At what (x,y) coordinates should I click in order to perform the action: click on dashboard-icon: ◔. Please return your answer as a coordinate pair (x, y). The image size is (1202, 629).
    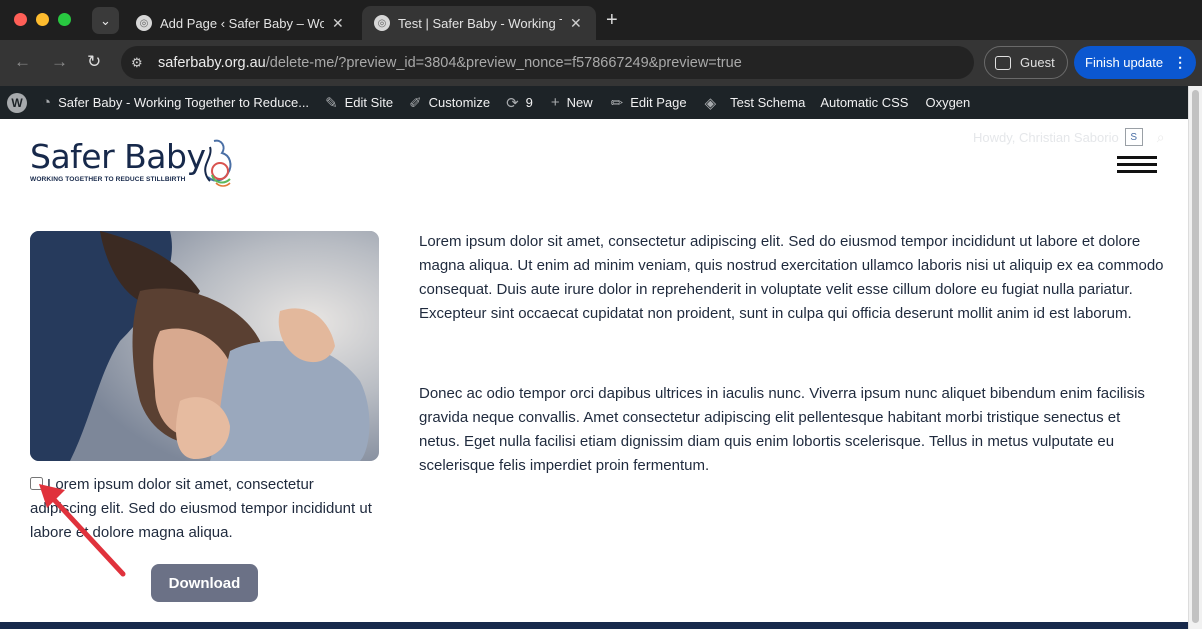
    Looking at the image, I should click on (47, 102).